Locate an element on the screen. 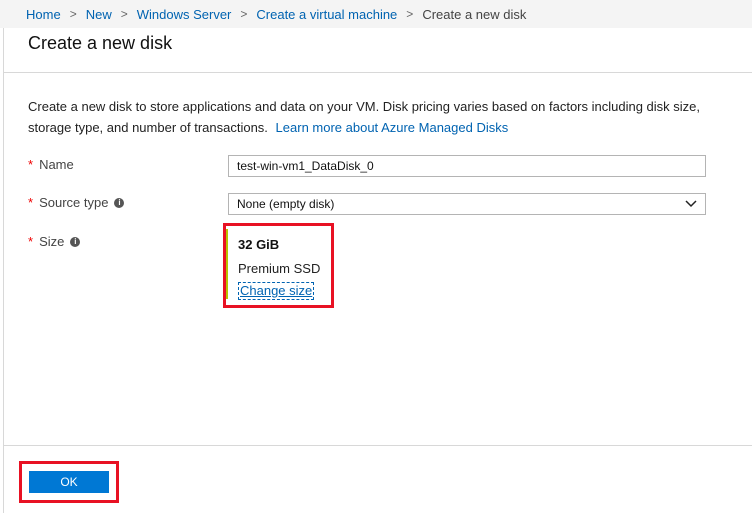 Image resolution: width=752 pixels, height=513 pixels. page-title: Create a new disk is located at coordinates (100, 43).